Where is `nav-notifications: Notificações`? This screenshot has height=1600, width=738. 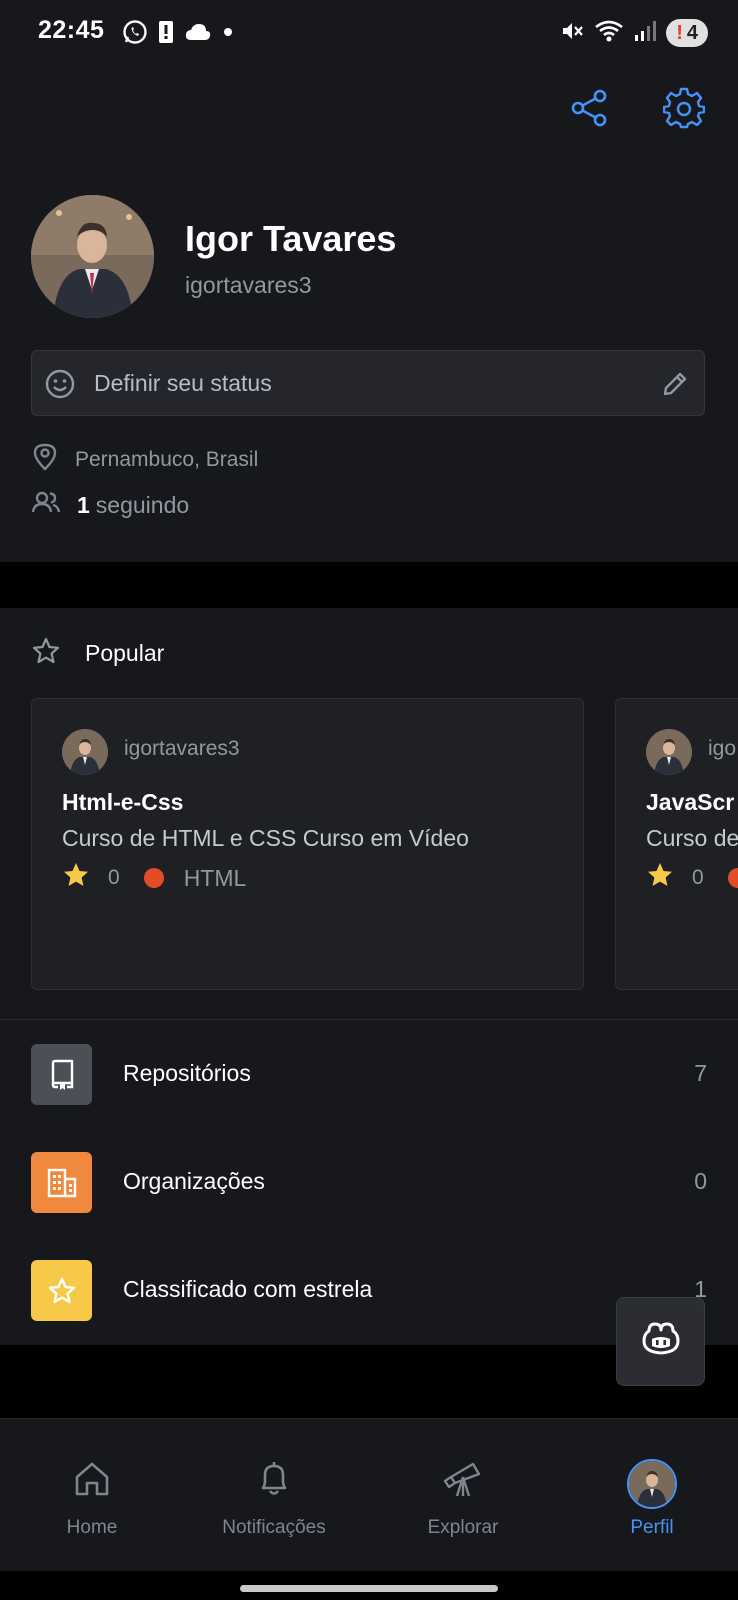 nav-notifications: Notificações is located at coordinates (274, 1495).